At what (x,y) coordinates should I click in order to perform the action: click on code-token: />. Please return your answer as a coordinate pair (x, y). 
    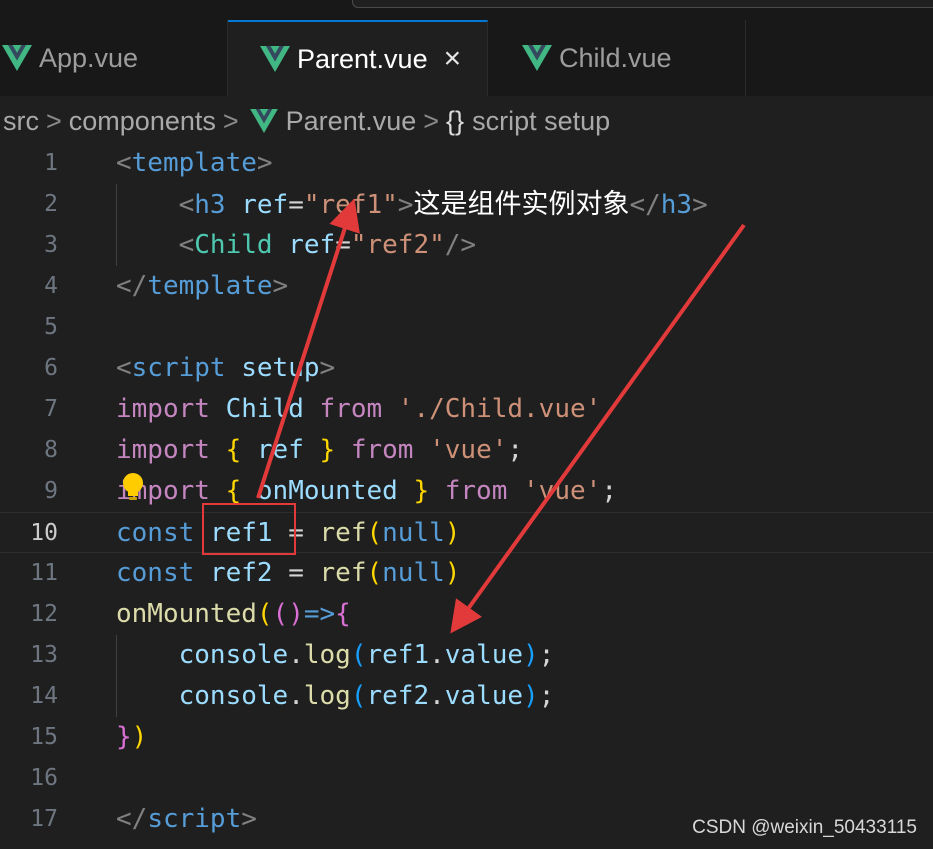
    Looking at the image, I should click on (460, 245).